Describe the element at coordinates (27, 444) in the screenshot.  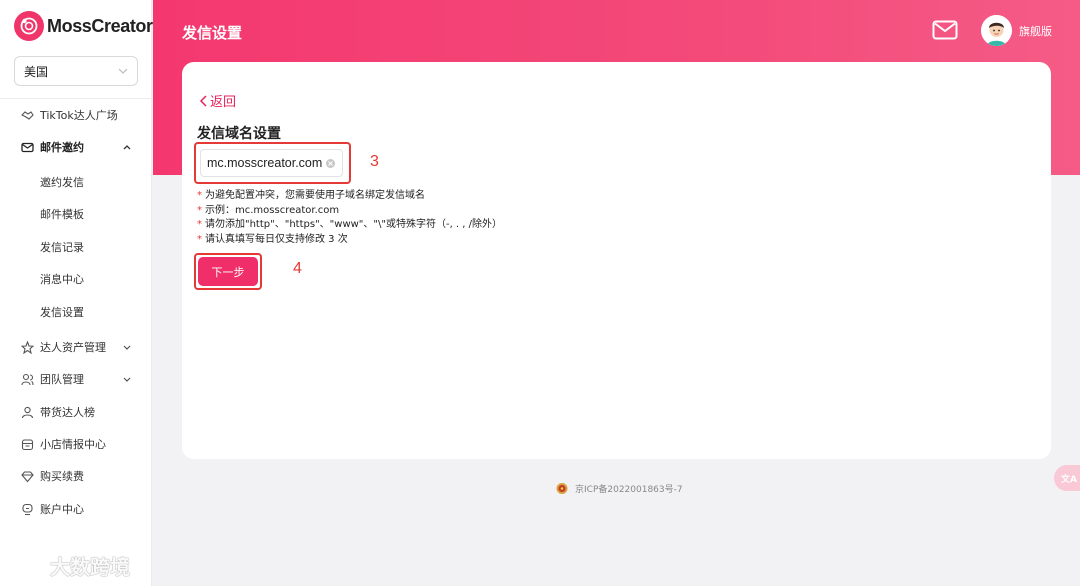
I see `shop-icon` at that location.